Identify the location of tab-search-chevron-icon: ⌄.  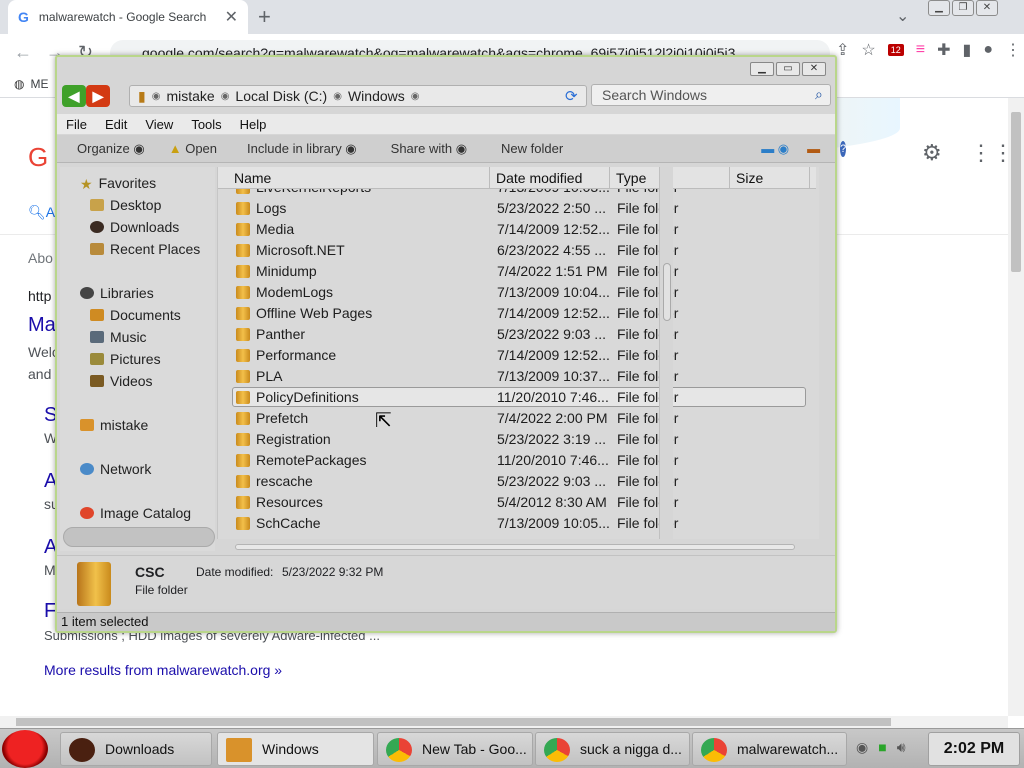
(902, 16).